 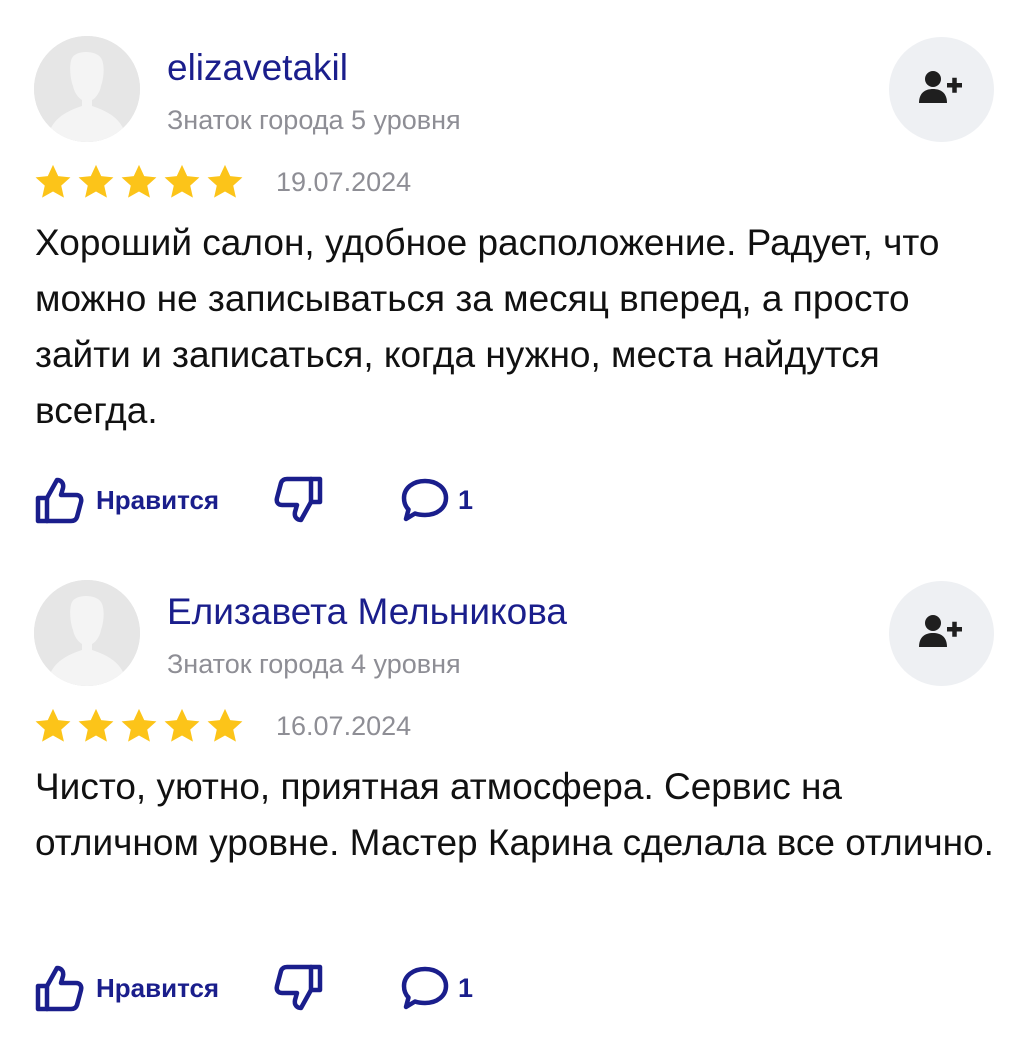 What do you see at coordinates (344, 182) in the screenshot?
I see `review-date: 19.07.2024` at bounding box center [344, 182].